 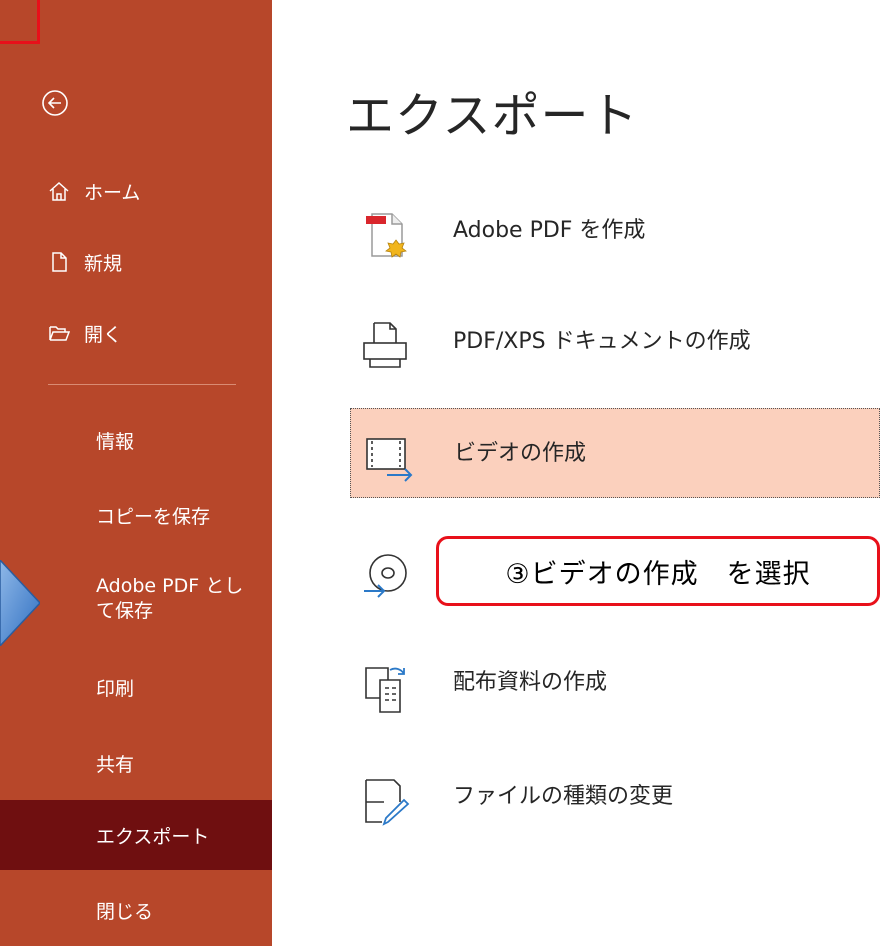 What do you see at coordinates (142, 384) in the screenshot?
I see `sidebar-divider` at bounding box center [142, 384].